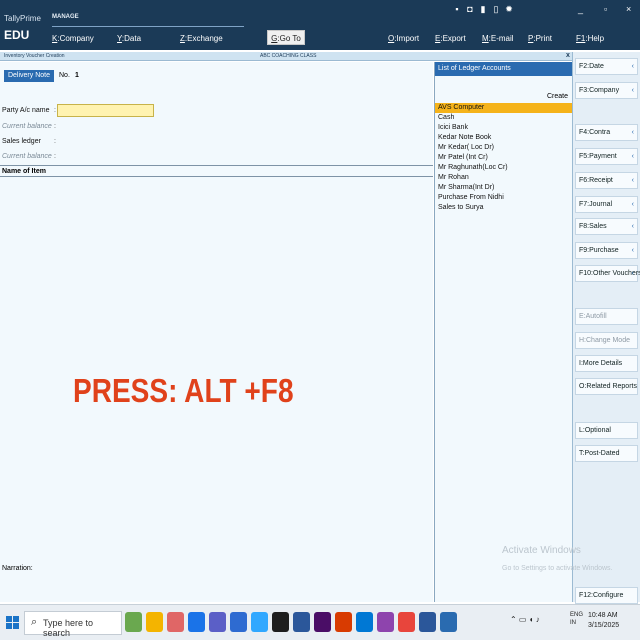 The width and height of the screenshot is (640, 640). I want to click on language-indicator: ENG IN, so click(576, 619).